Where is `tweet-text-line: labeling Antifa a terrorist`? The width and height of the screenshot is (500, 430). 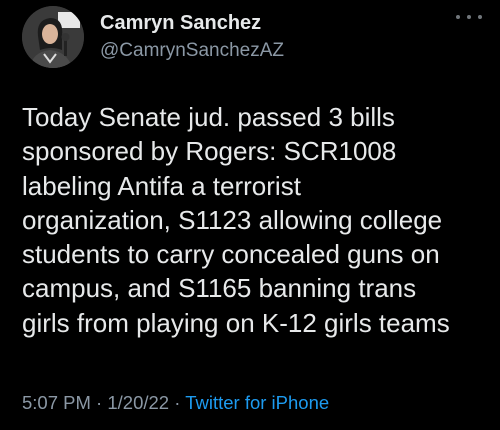
tweet-text-line: labeling Antifa a terrorist is located at coordinates (161, 185).